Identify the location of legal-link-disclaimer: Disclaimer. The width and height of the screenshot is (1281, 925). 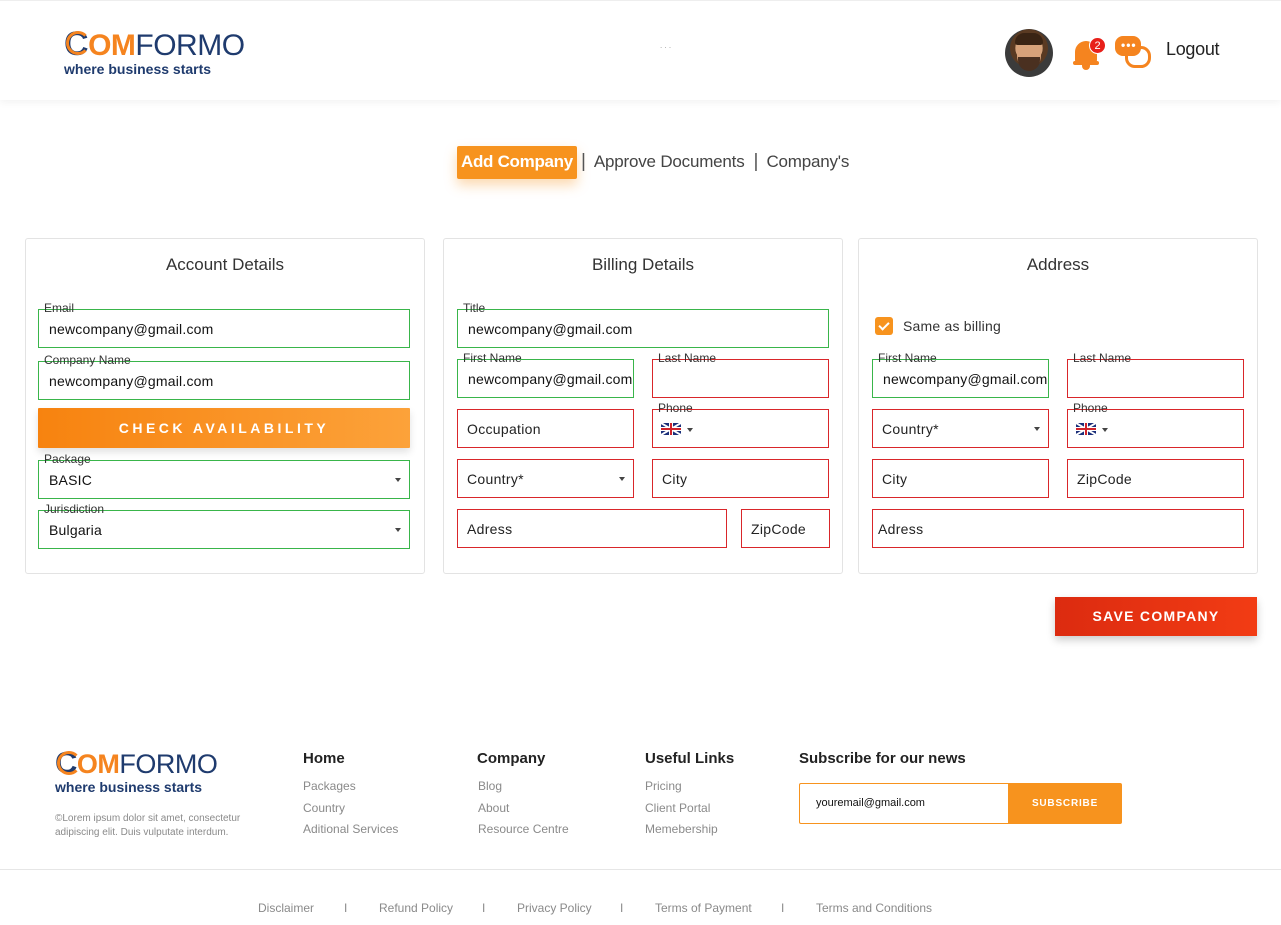
(286, 908).